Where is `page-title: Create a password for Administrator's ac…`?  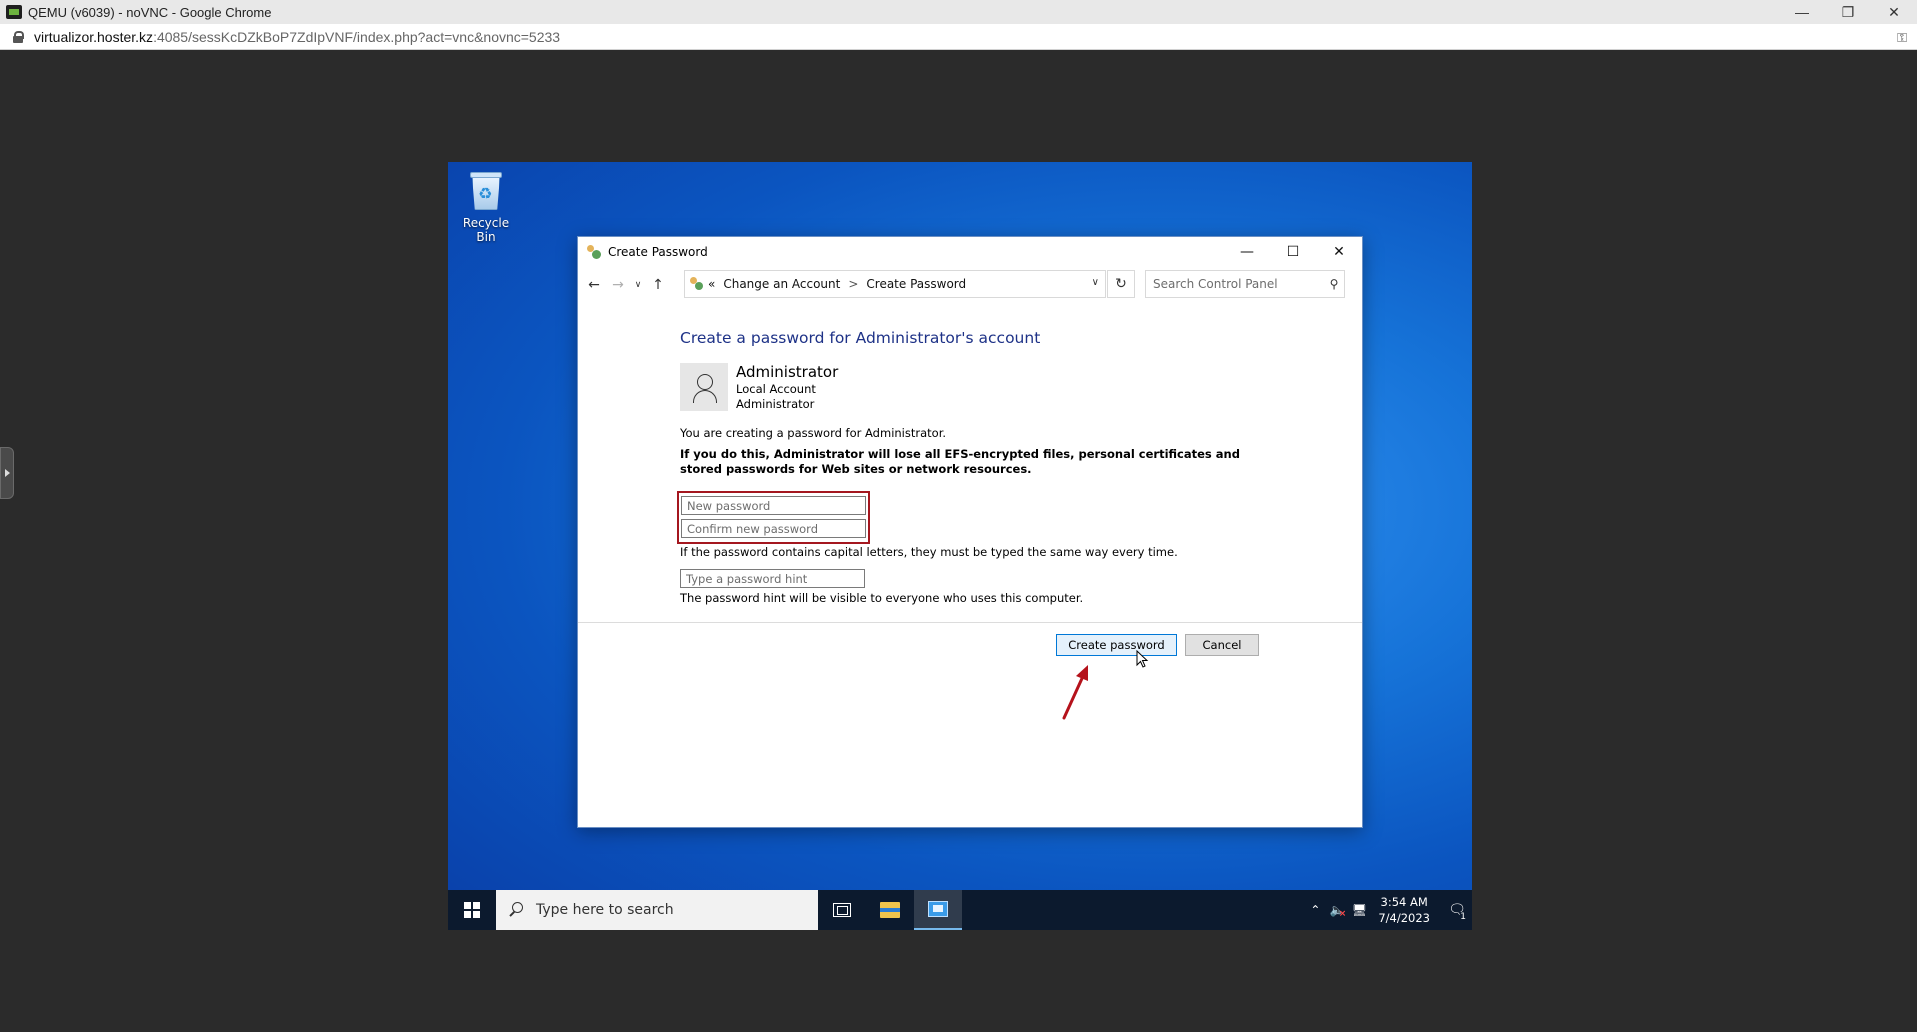
page-title: Create a password for Administrator's ac… is located at coordinates (860, 338).